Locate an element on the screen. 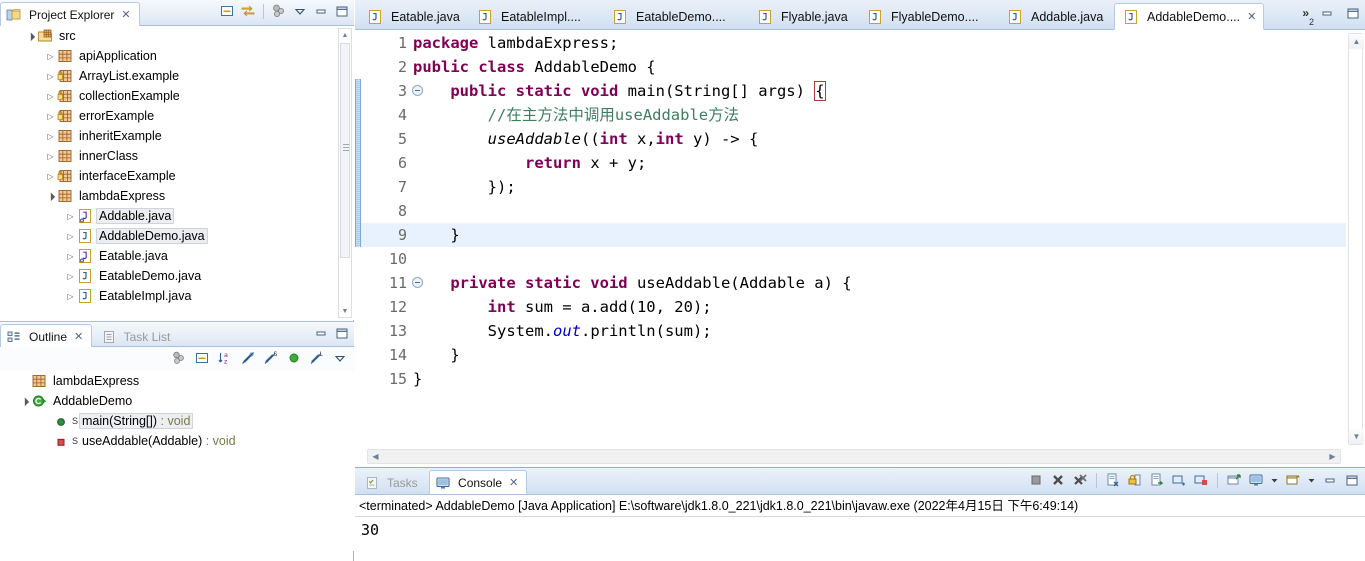 The width and height of the screenshot is (1365, 561). show-console-on-error-icon is located at coordinates (1201, 480).